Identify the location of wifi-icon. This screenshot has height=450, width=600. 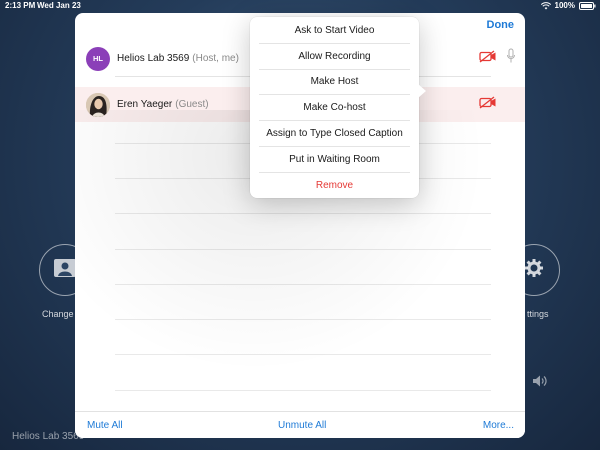
(545, 5).